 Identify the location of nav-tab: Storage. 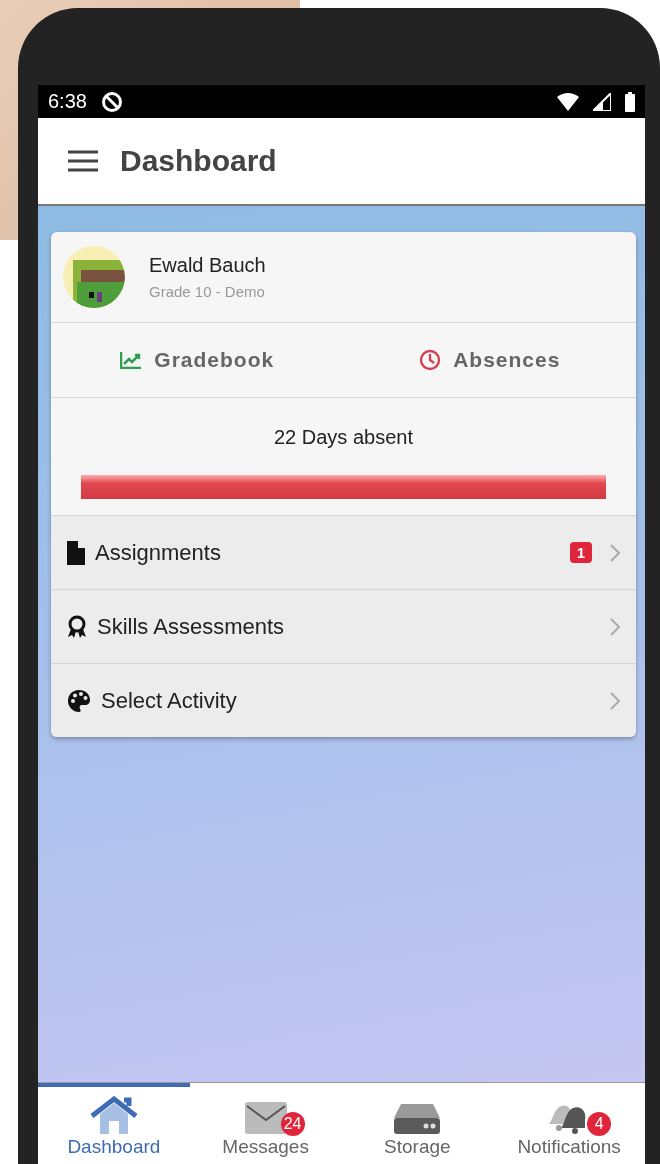
(417, 1123).